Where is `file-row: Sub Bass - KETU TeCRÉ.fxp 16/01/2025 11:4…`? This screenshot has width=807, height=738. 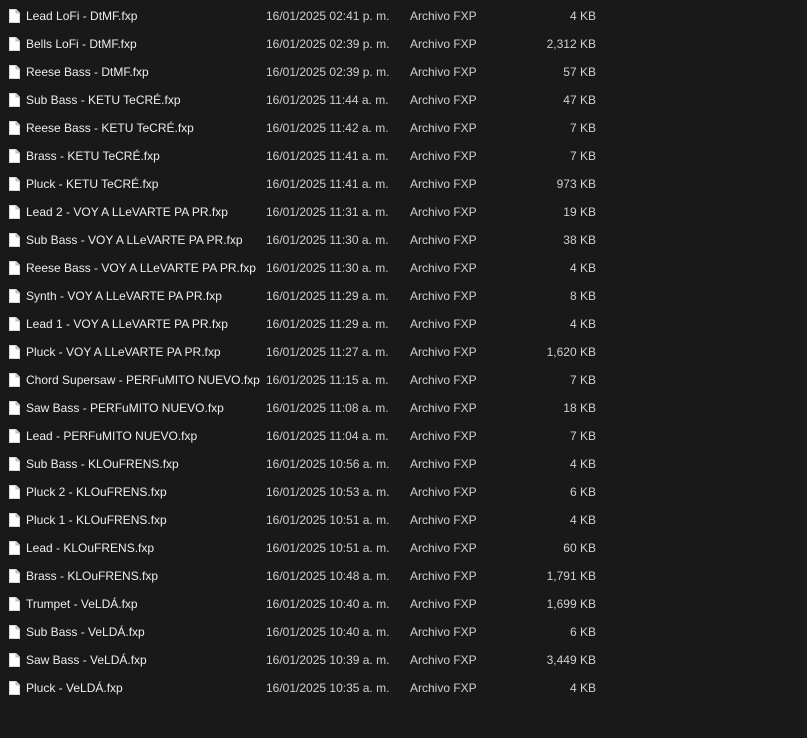 file-row: Sub Bass - KETU TeCRÉ.fxp 16/01/2025 11:4… is located at coordinates (403, 100).